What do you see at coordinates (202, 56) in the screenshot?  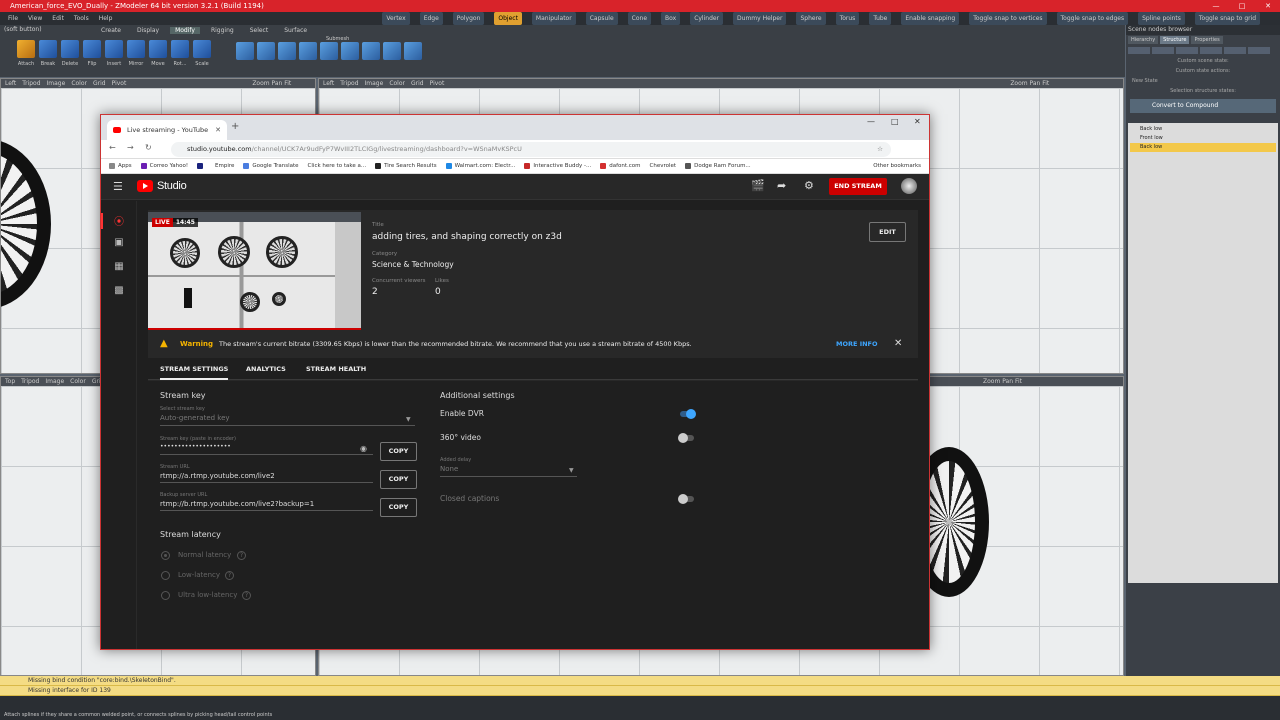 I see `tool-scale: Scale` at bounding box center [202, 56].